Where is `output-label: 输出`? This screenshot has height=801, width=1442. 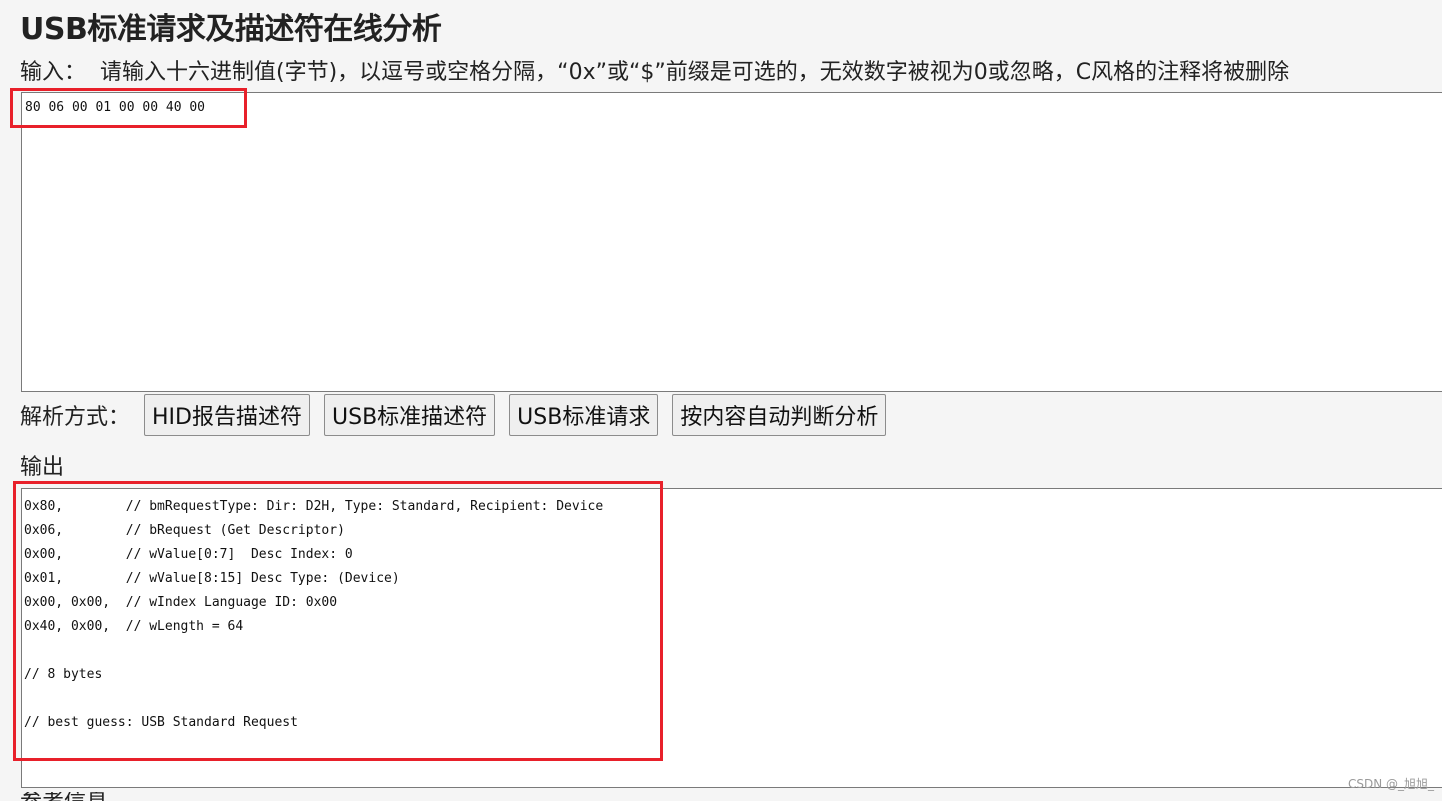
output-label: 输出 is located at coordinates (42, 467).